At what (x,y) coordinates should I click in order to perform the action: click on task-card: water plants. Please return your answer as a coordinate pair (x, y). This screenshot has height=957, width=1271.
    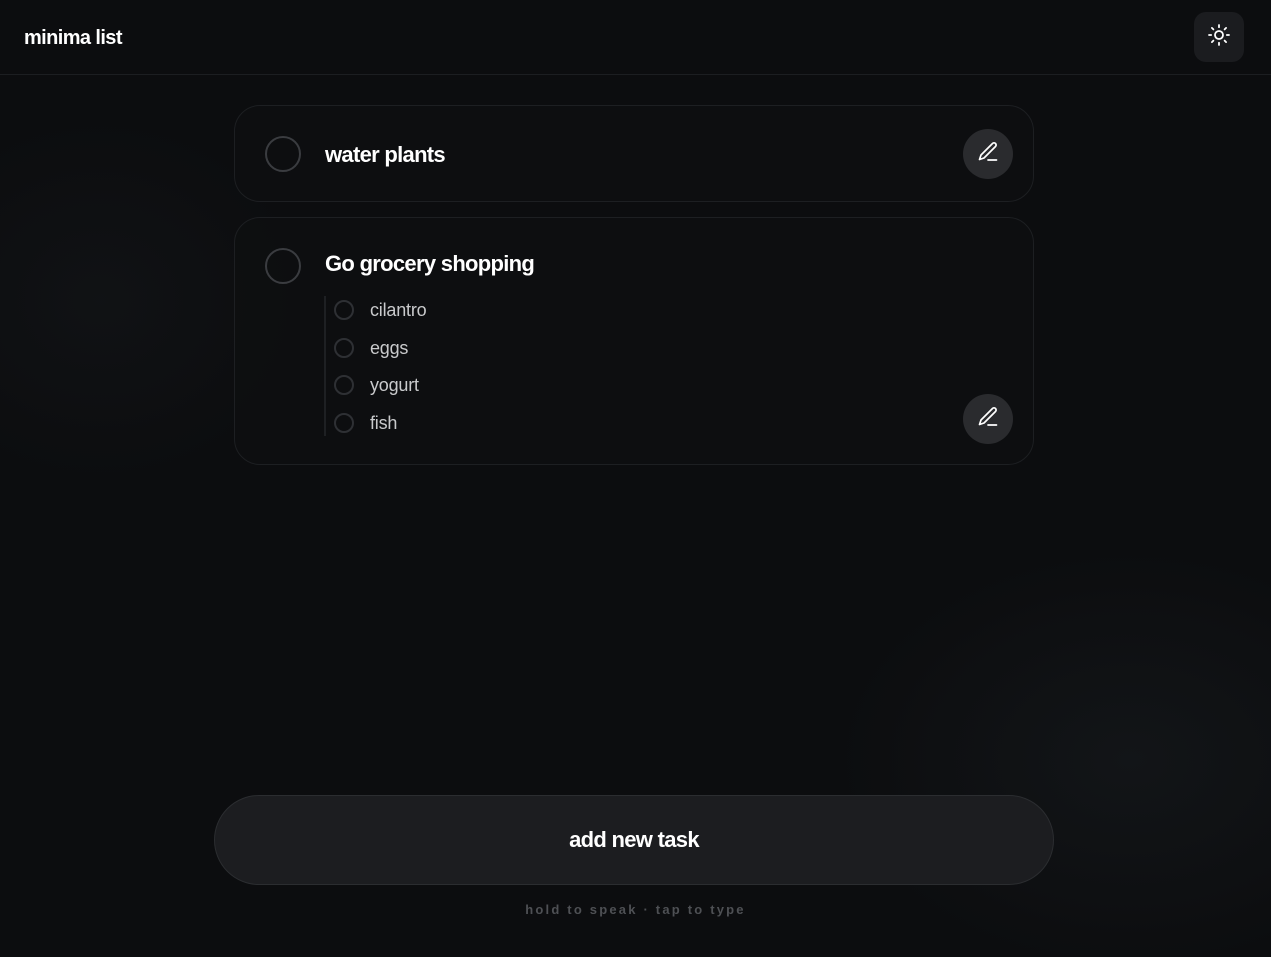
    Looking at the image, I should click on (634, 153).